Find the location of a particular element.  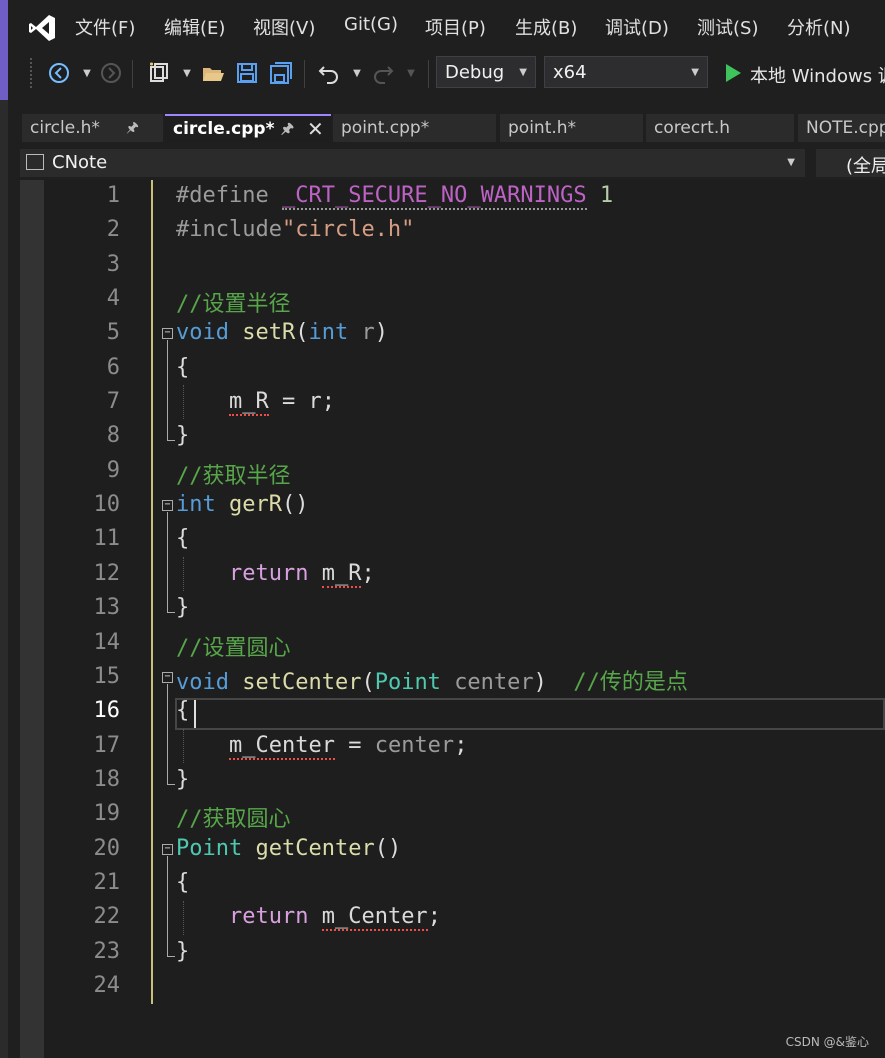

token: = is located at coordinates (354, 745).